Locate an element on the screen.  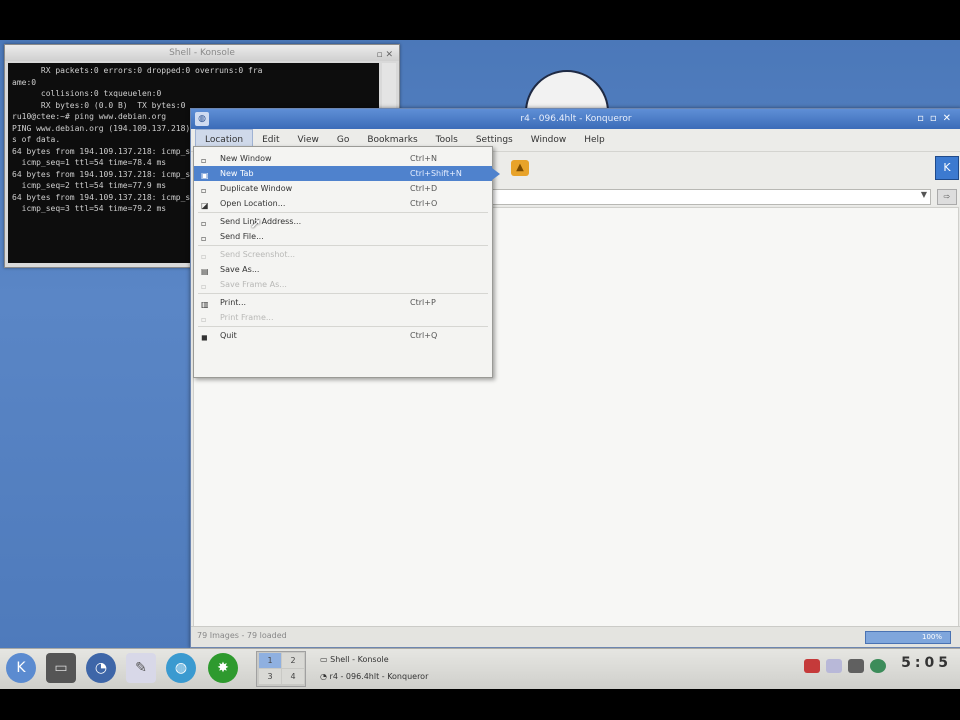
menu-item-label: New Tab is located at coordinates (237, 173).